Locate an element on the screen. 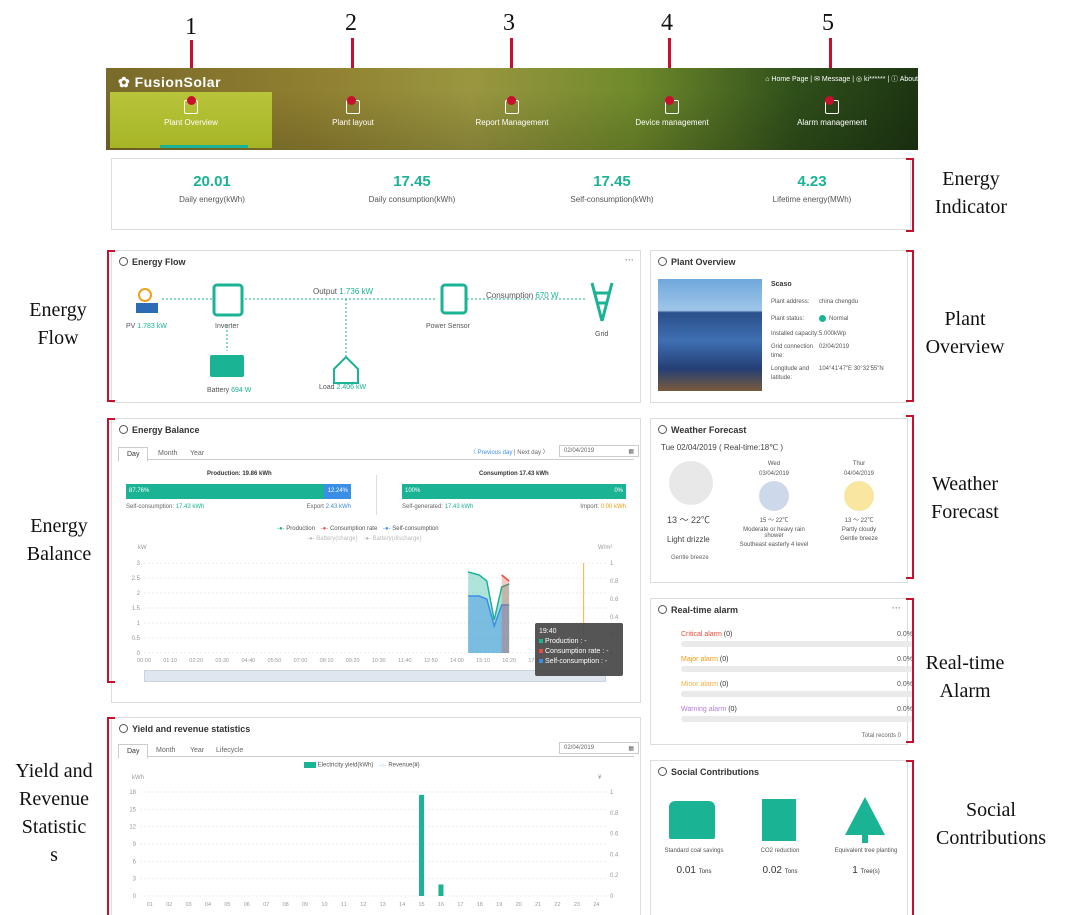 The width and height of the screenshot is (1072, 915). x-tick-label: 05 is located at coordinates (227, 905).